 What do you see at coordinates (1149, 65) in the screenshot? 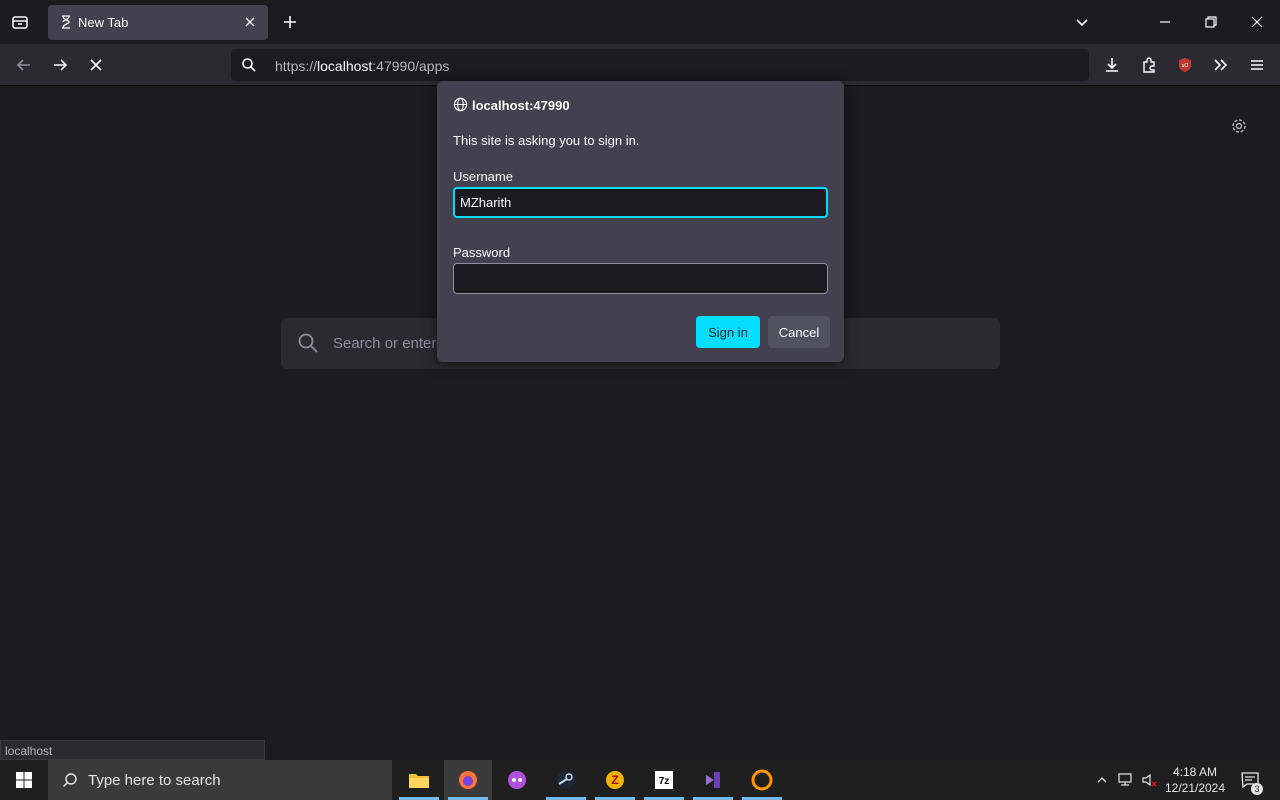
I see `extensions-puzzle-icon` at bounding box center [1149, 65].